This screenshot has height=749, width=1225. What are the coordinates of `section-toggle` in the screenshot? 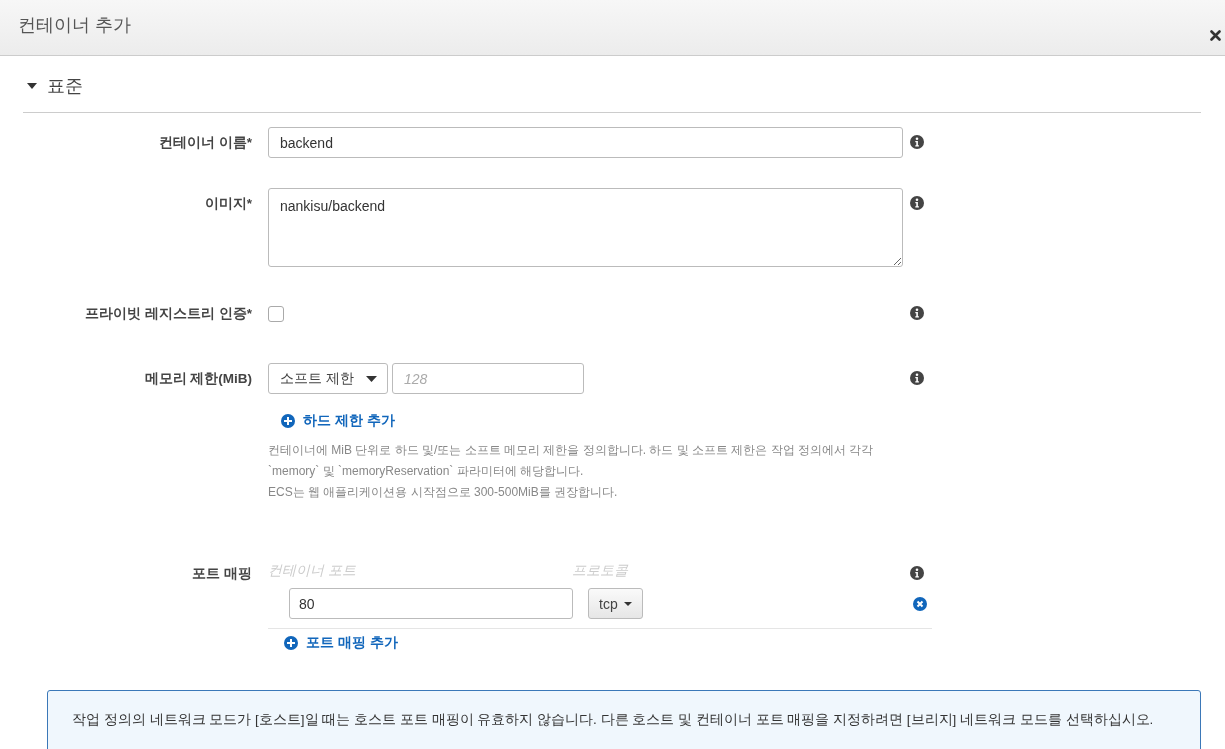 It's located at (32, 86).